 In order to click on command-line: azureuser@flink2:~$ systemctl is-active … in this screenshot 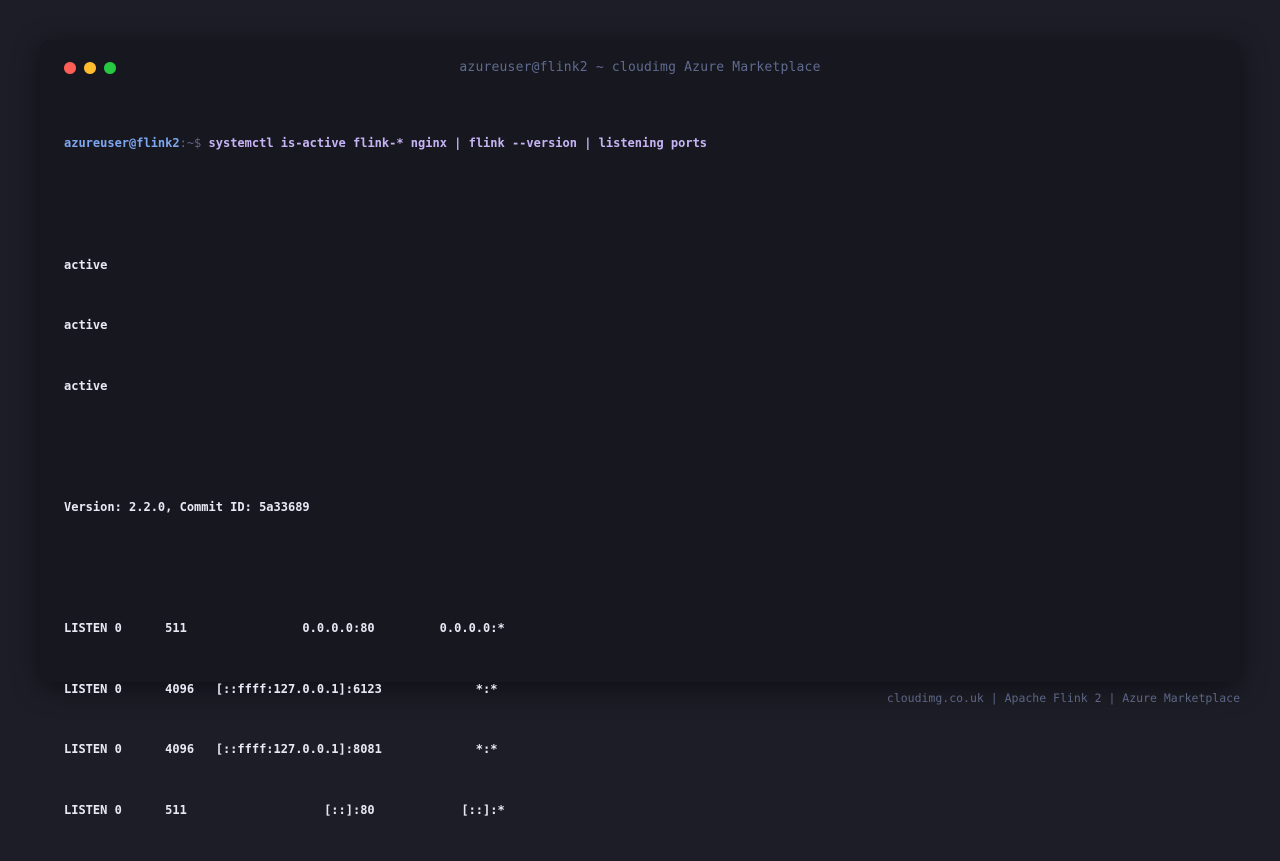, I will do `click(640, 143)`.